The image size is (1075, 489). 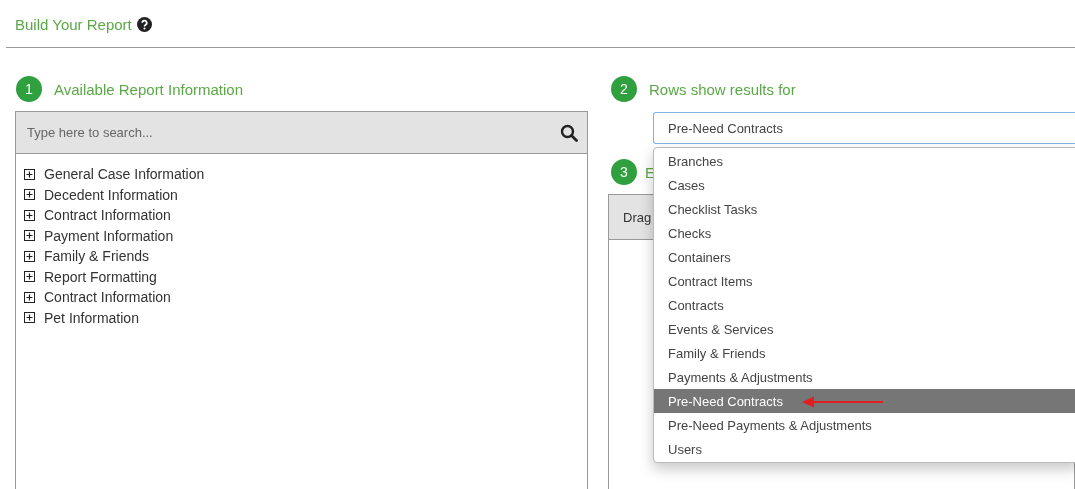 I want to click on dropdown-option: Users, so click(x=864, y=449).